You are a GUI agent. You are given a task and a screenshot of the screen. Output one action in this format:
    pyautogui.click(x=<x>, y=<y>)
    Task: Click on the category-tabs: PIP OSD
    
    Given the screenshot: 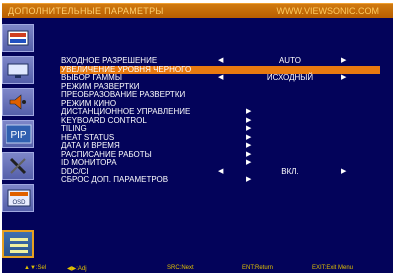 What is the action you would take?
    pyautogui.click(x=20, y=142)
    